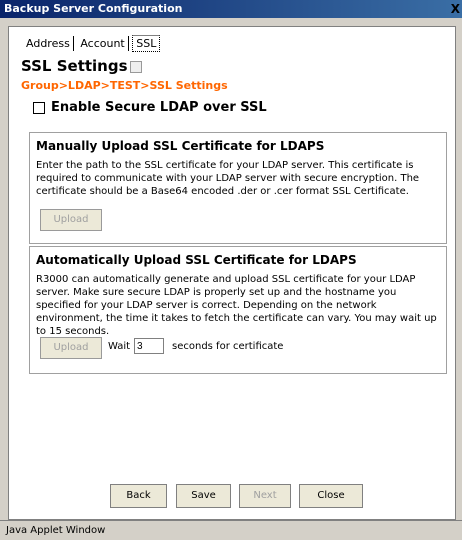 The image size is (462, 540). Describe the element at coordinates (455, 9) in the screenshot. I see `close-icon: X` at that location.